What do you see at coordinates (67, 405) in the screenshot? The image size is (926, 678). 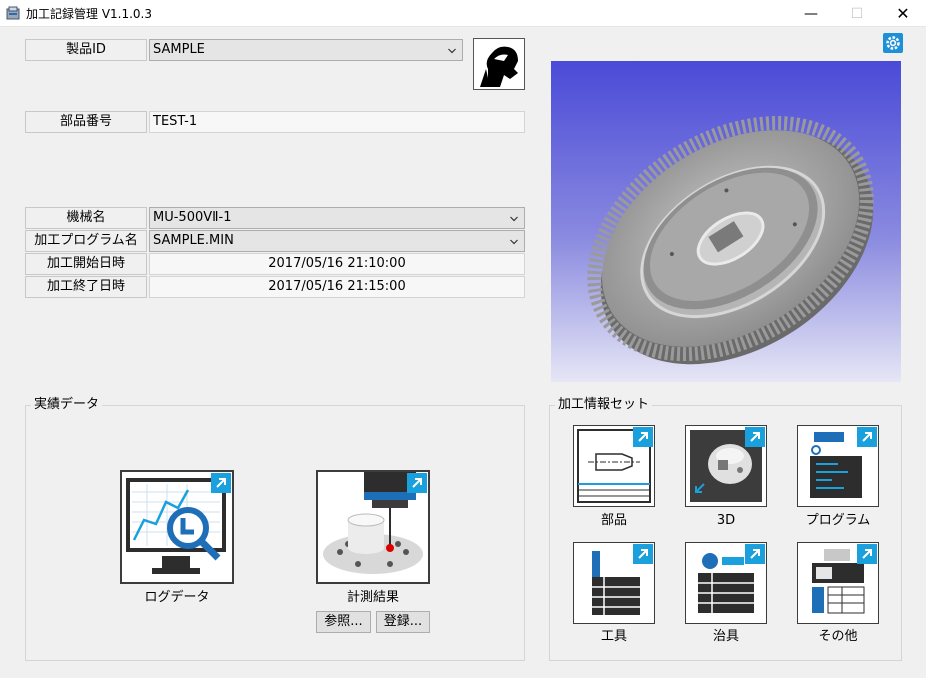 I see `results-group-title: 実績データ` at bounding box center [67, 405].